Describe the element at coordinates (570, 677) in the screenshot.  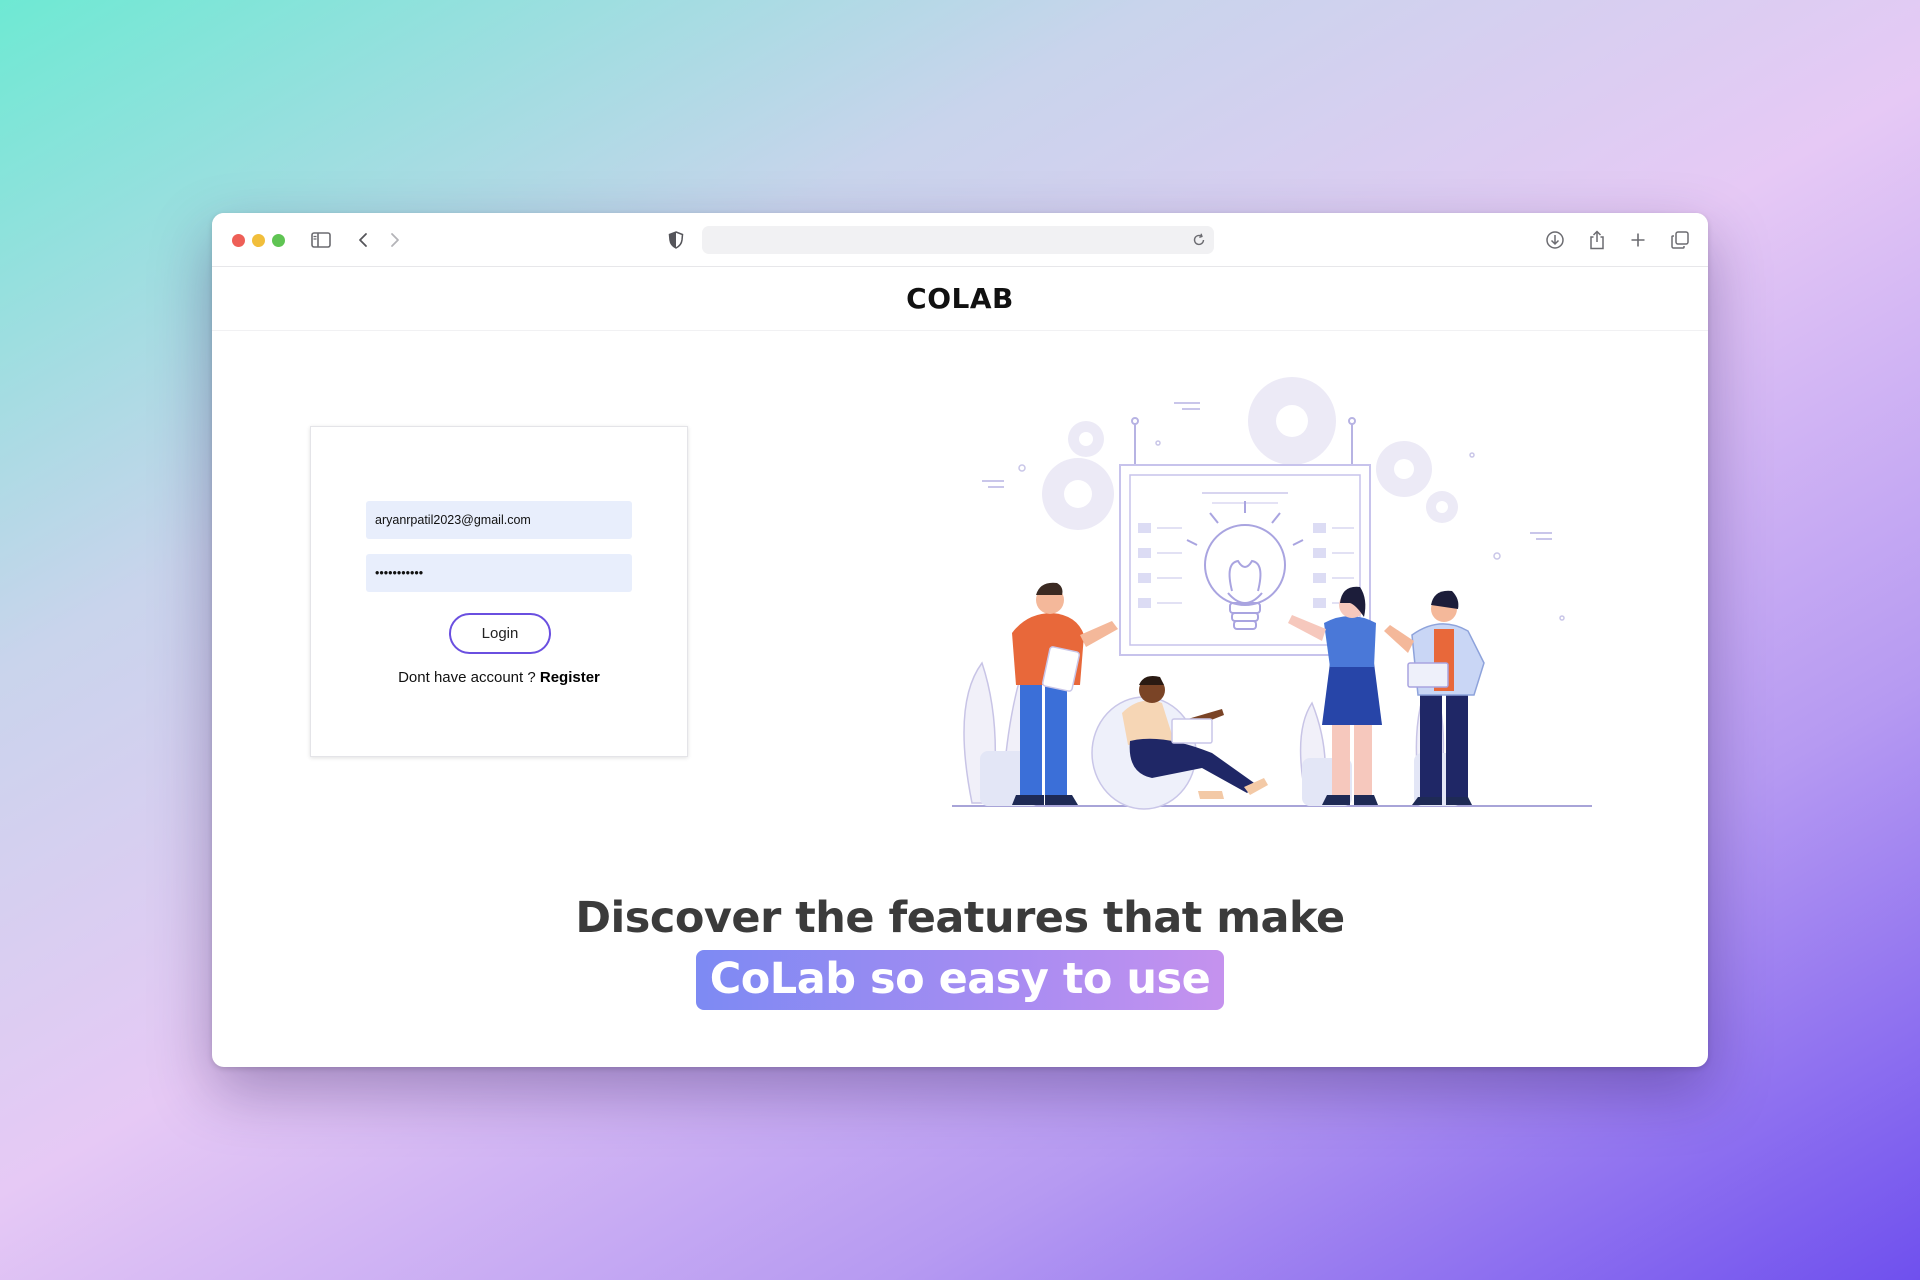
I see `register-link: Register` at that location.